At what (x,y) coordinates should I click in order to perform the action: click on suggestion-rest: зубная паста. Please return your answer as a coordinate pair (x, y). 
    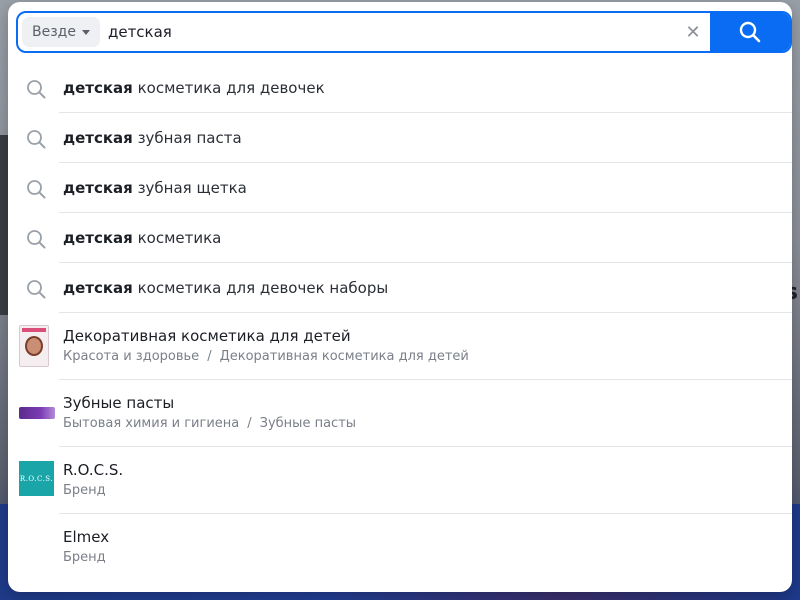
    Looking at the image, I should click on (187, 138).